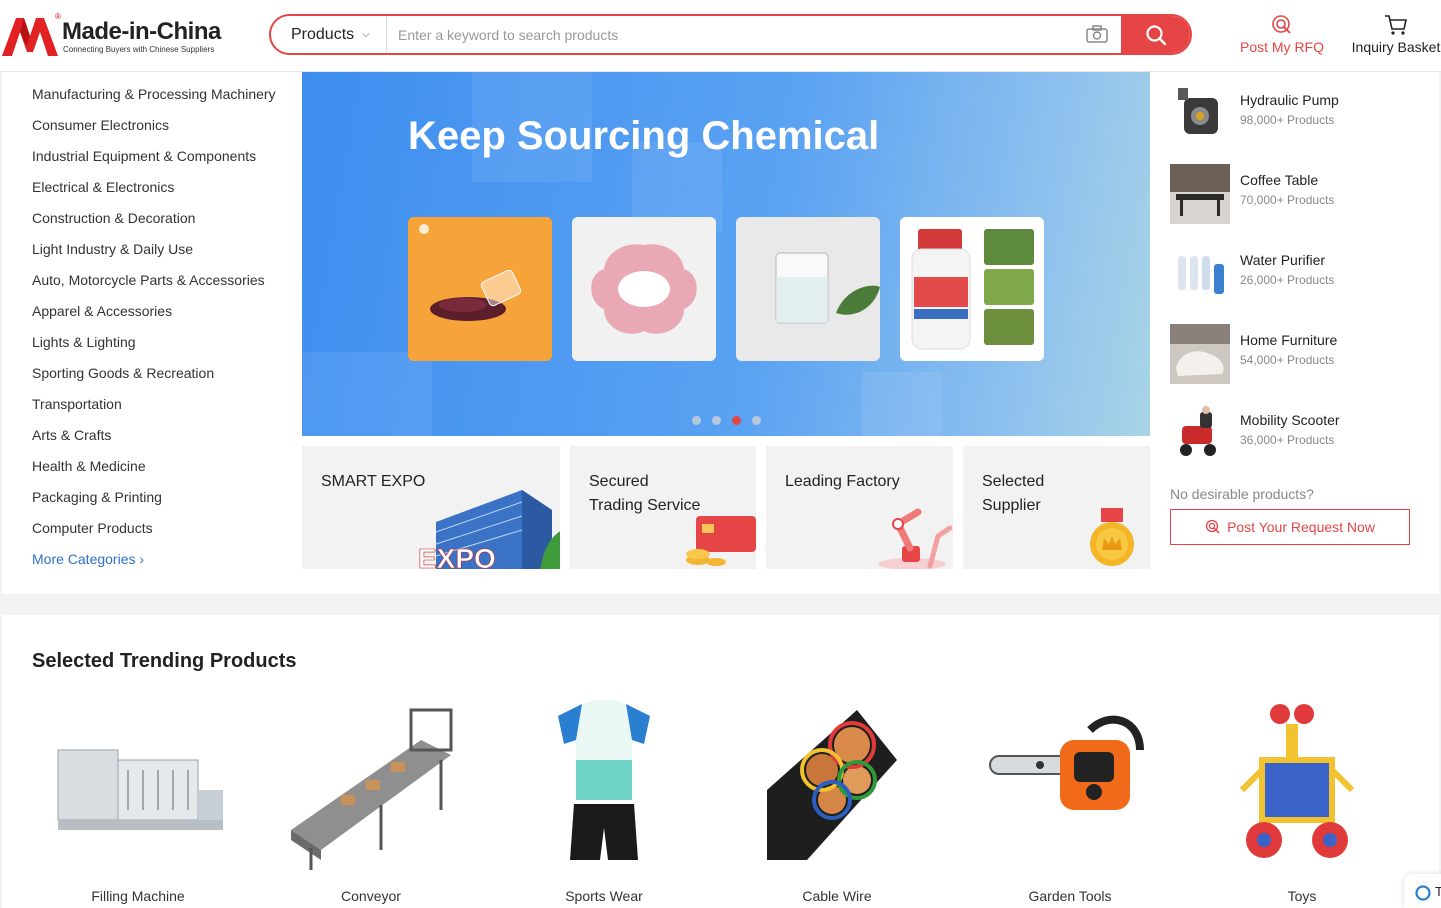  Describe the element at coordinates (1200, 114) in the screenshot. I see `hydraulic-pump-image` at that location.